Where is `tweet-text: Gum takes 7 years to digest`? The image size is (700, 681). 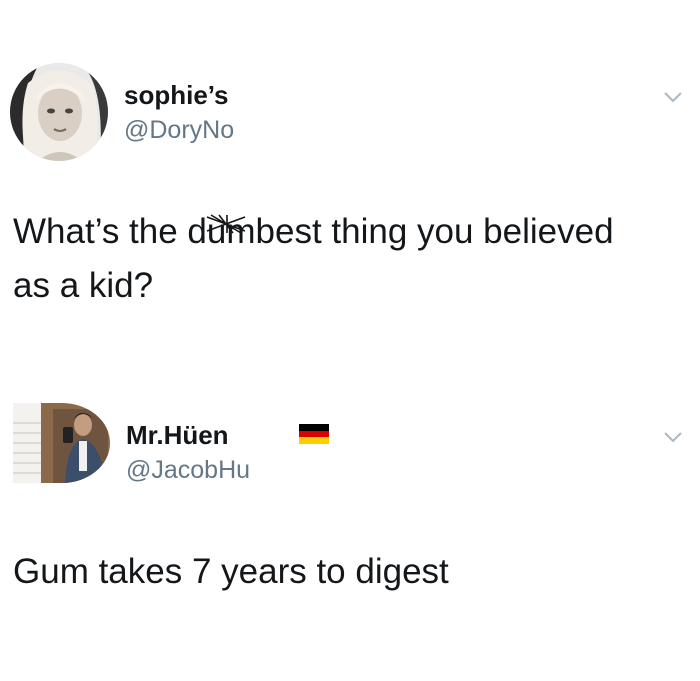 tweet-text: Gum takes 7 years to digest is located at coordinates (231, 571).